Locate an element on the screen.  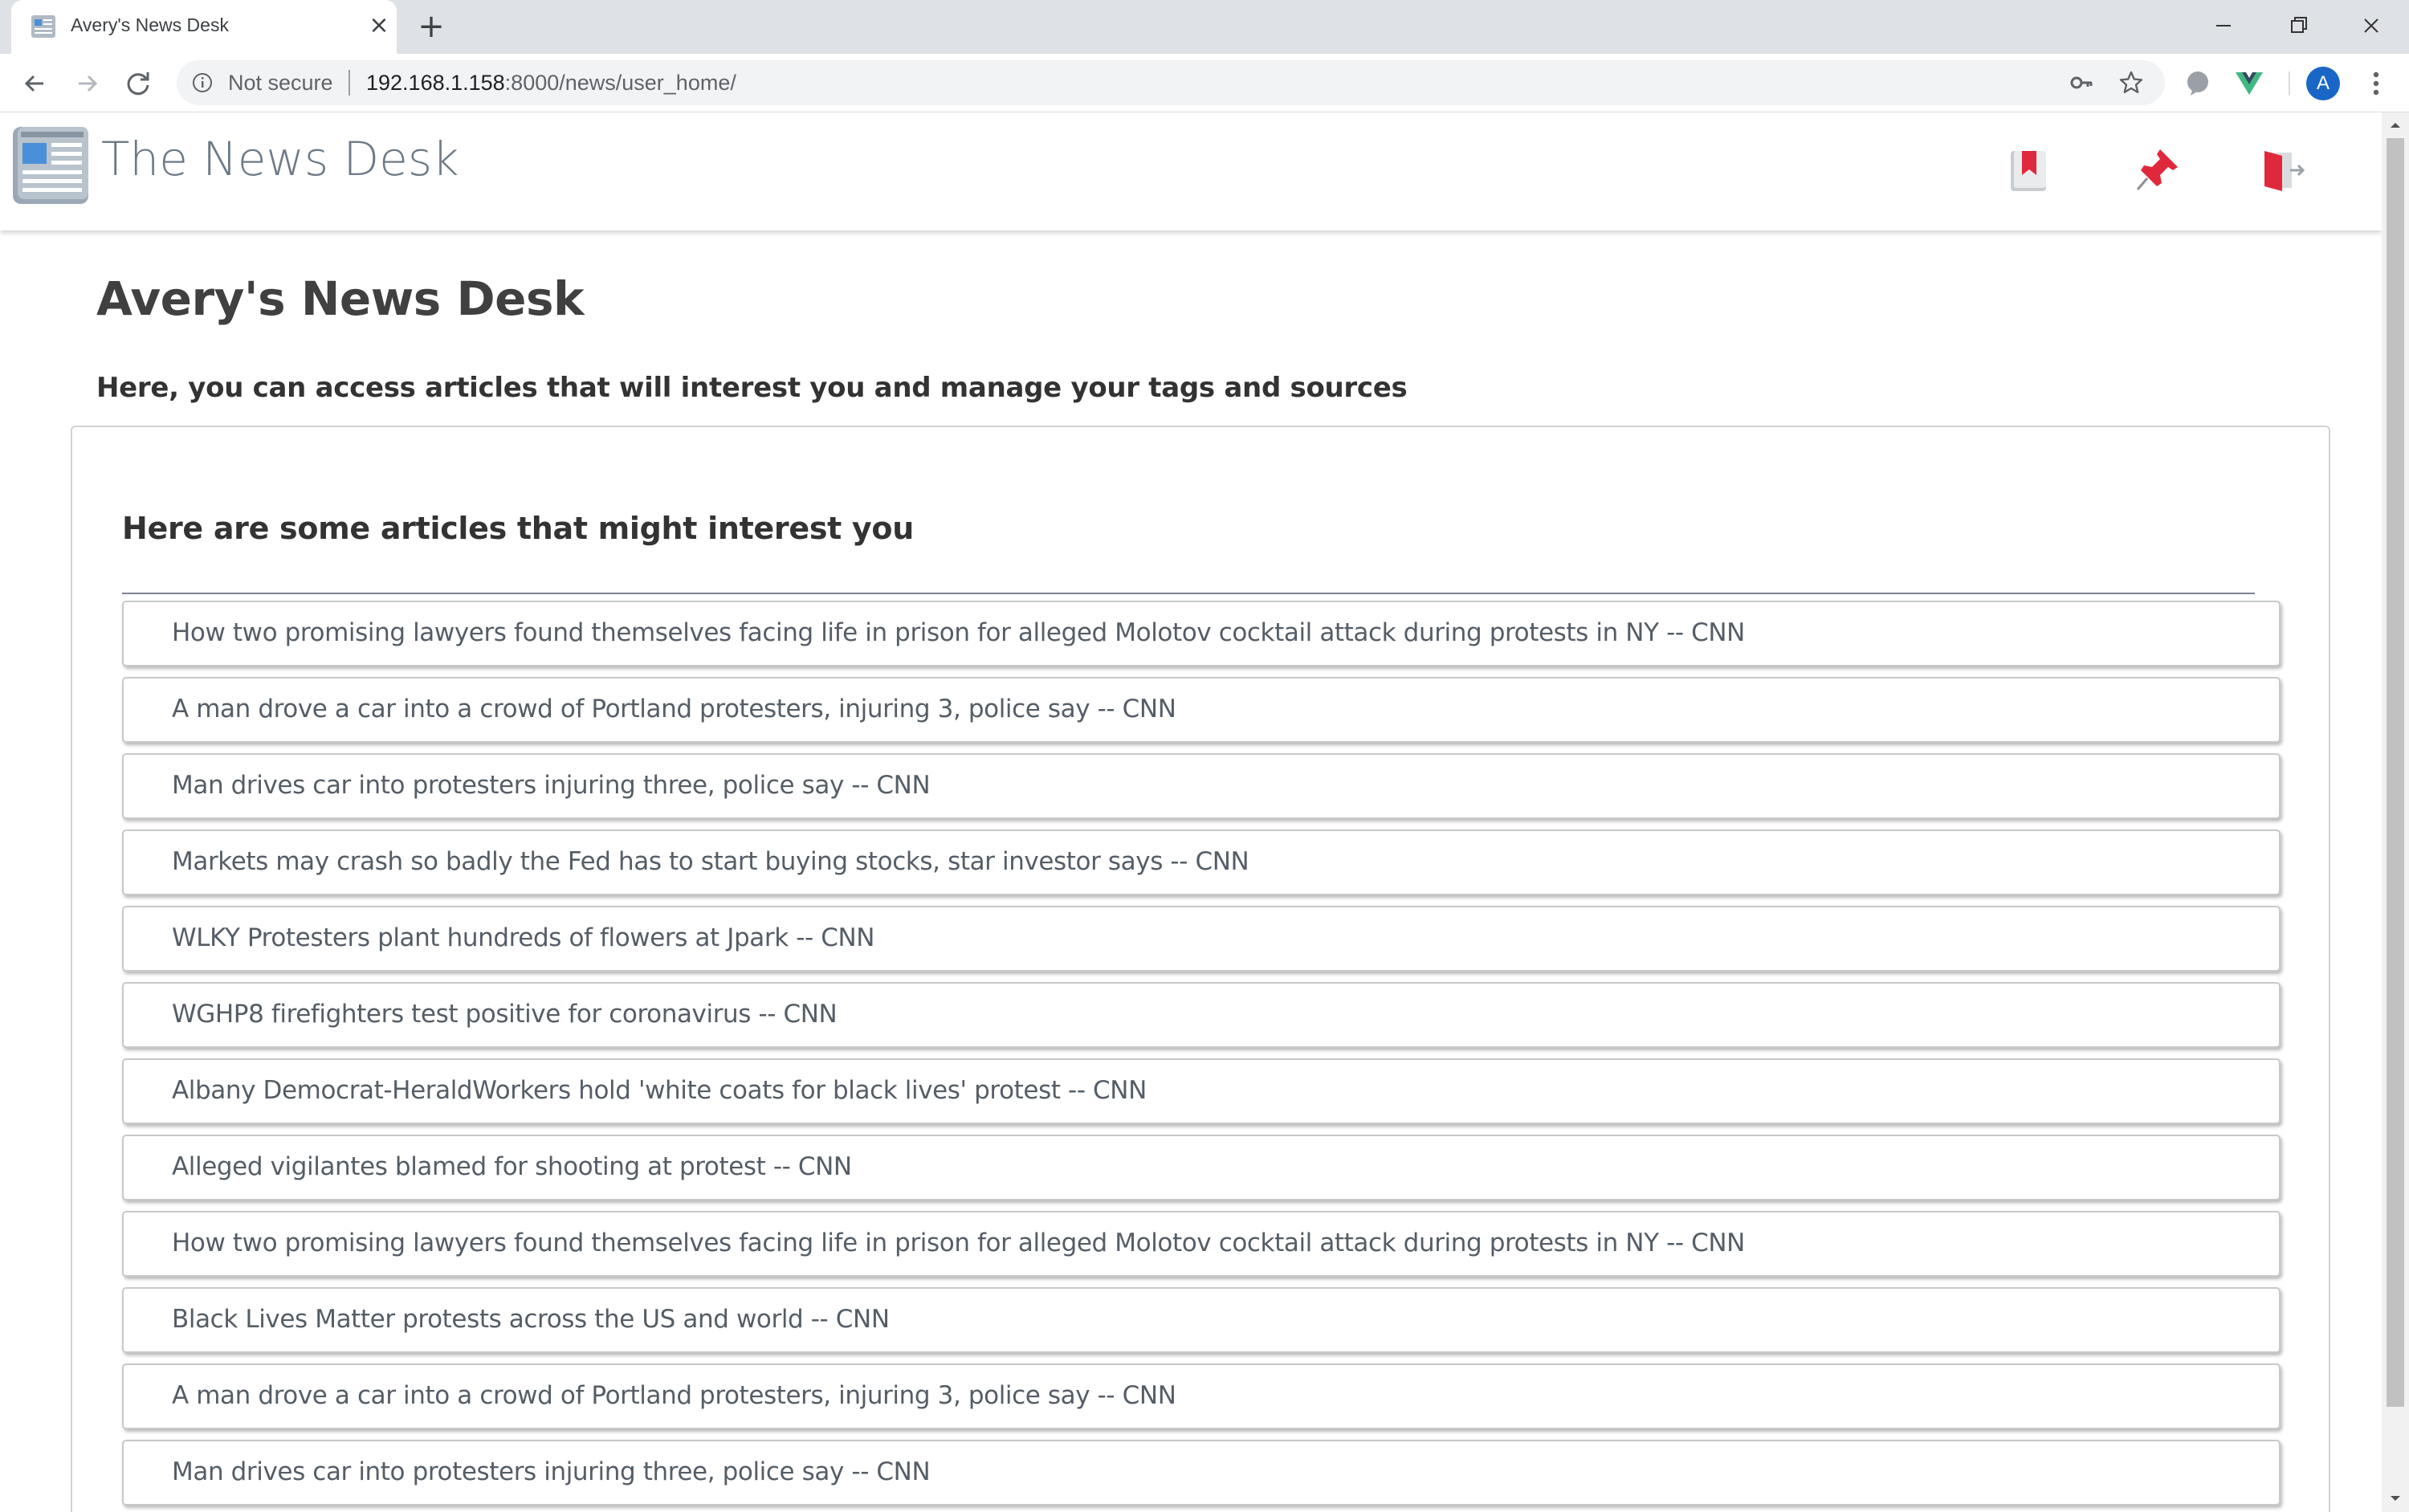
close-tab-icon: × is located at coordinates (379, 26).